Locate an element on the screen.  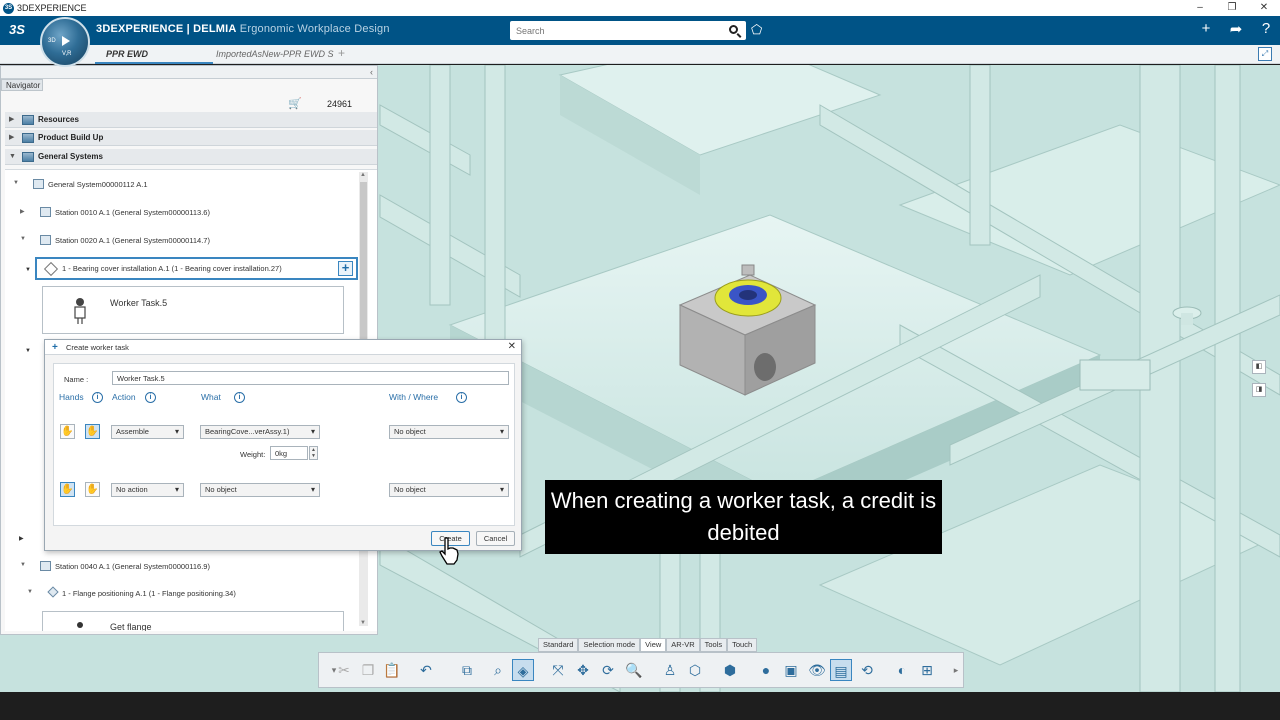
measure-icon: ⟲ is located at coordinates (867, 670).